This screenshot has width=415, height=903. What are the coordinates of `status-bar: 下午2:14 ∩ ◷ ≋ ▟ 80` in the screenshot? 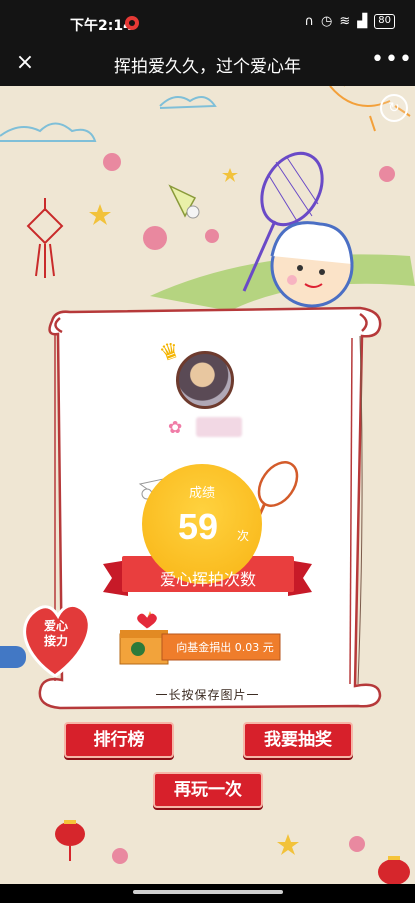 It's located at (207, 20).